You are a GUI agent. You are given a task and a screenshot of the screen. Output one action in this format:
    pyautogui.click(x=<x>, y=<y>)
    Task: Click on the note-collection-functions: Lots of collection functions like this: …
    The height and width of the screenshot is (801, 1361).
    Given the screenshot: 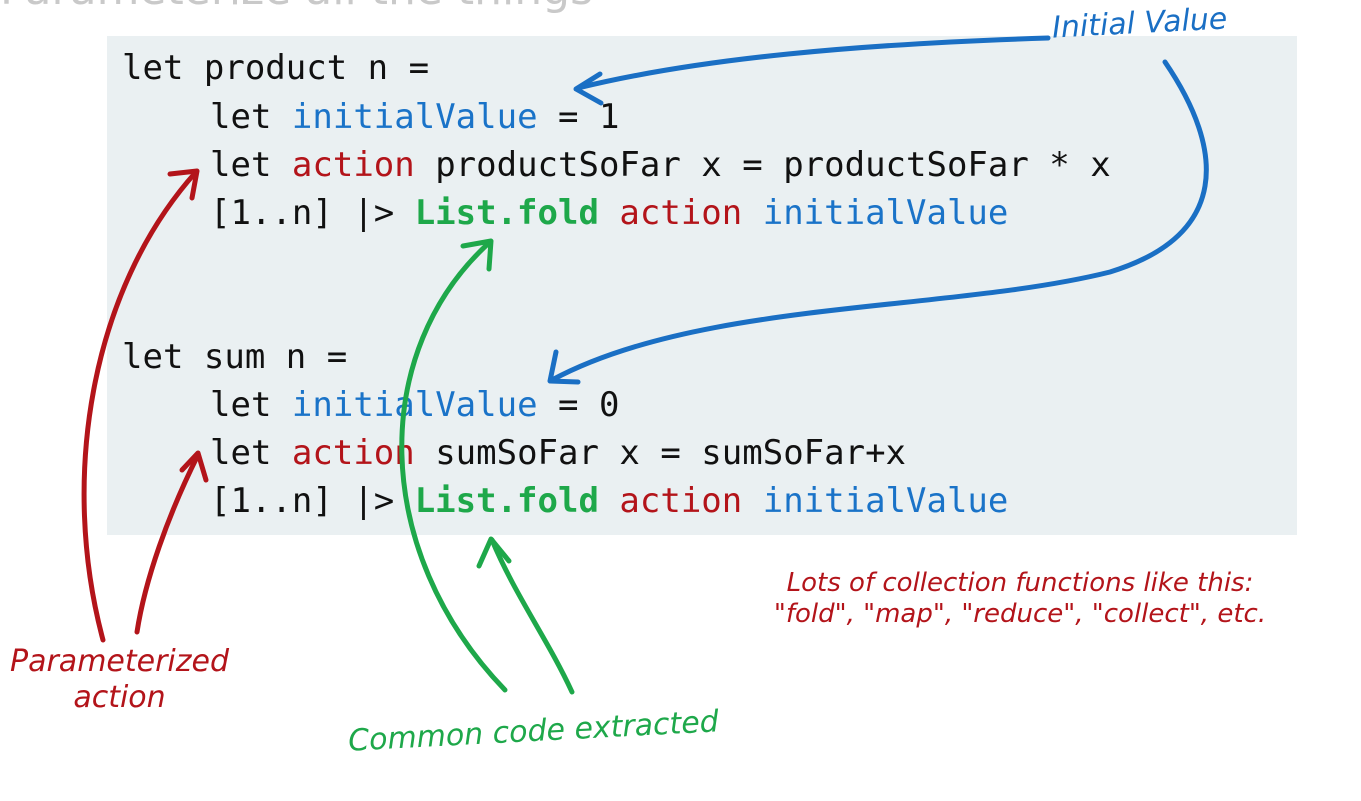 What is the action you would take?
    pyautogui.click(x=1020, y=599)
    